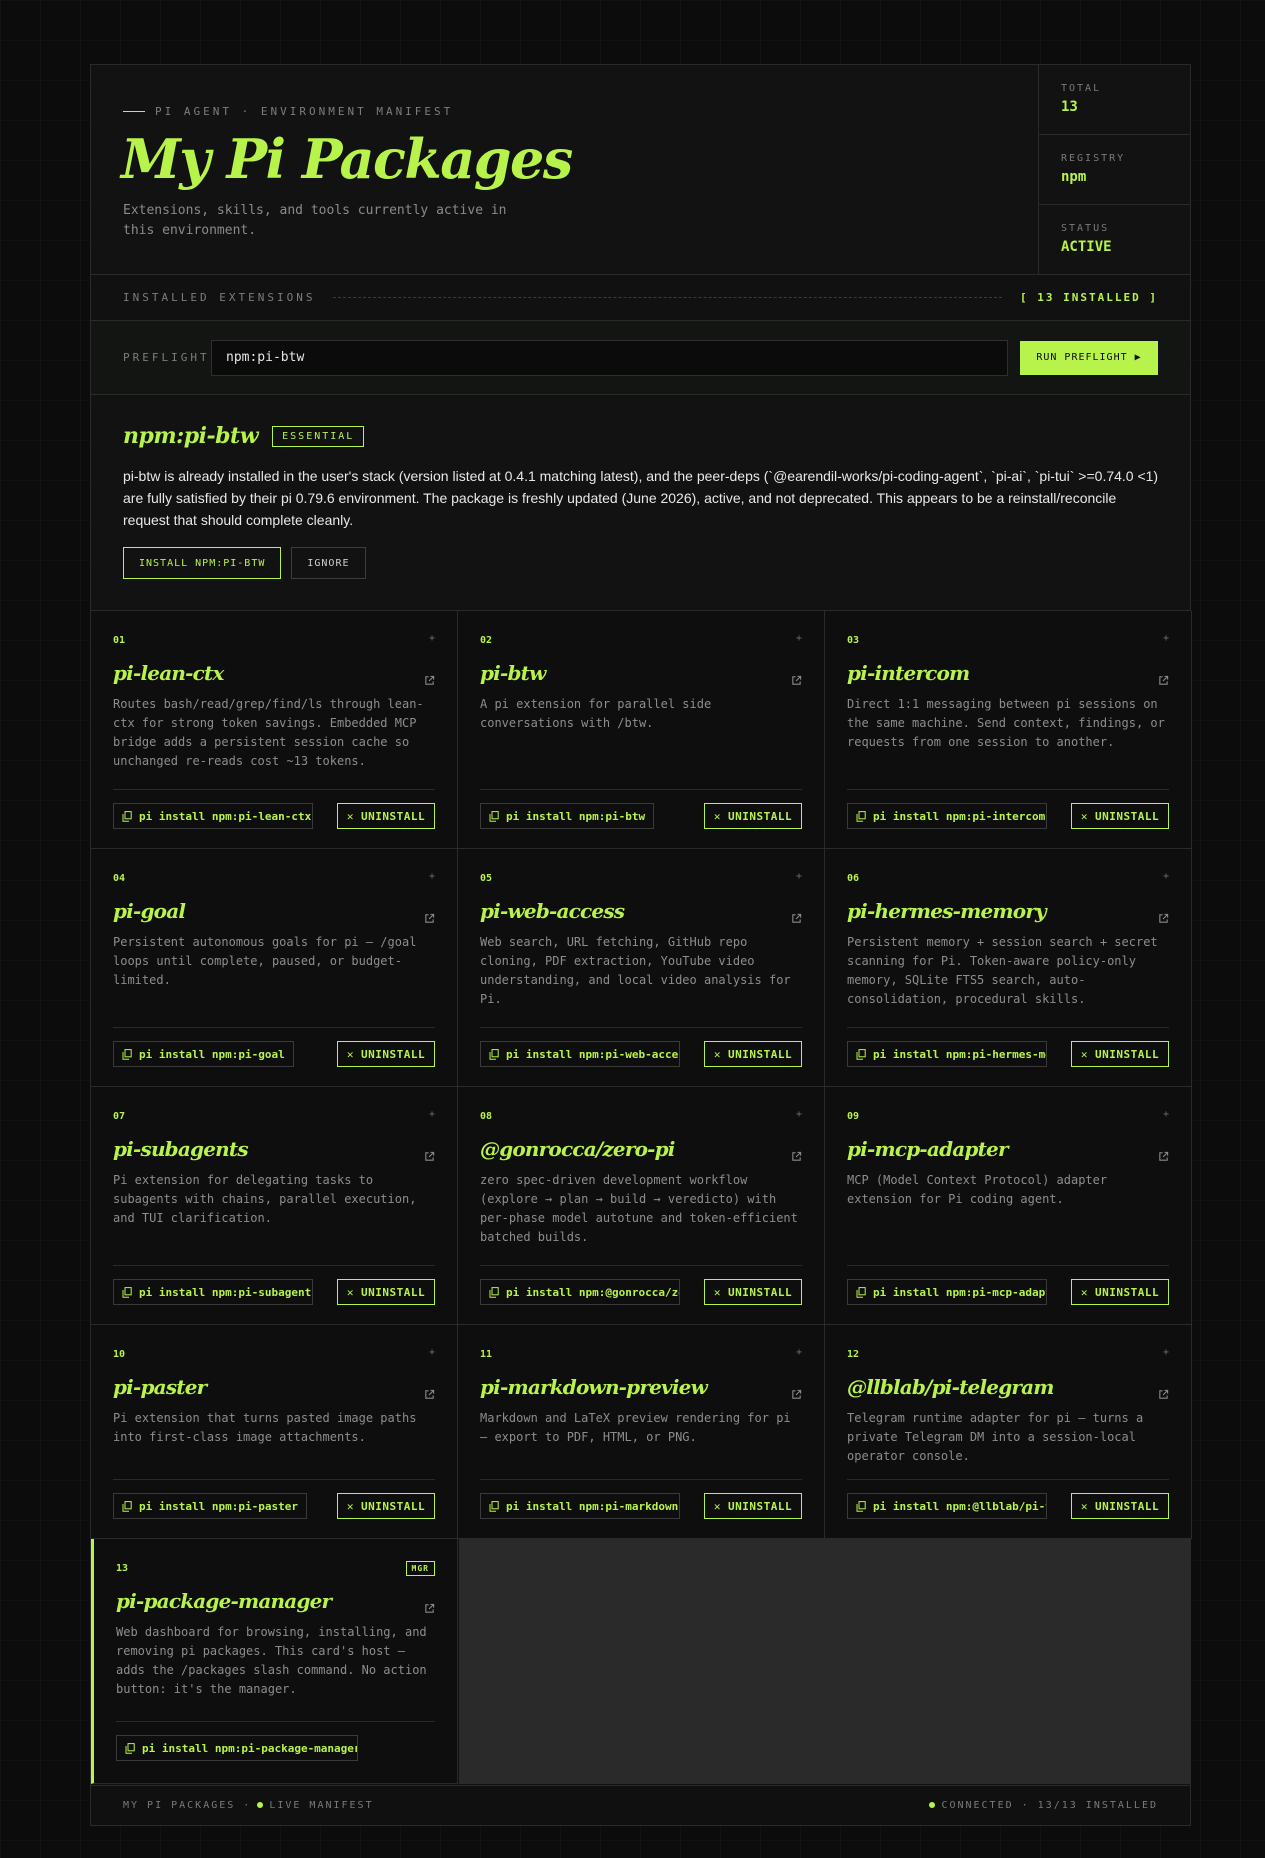 The image size is (1265, 1858). I want to click on install-command: pi install npm:pi-package-manager, so click(237, 1748).